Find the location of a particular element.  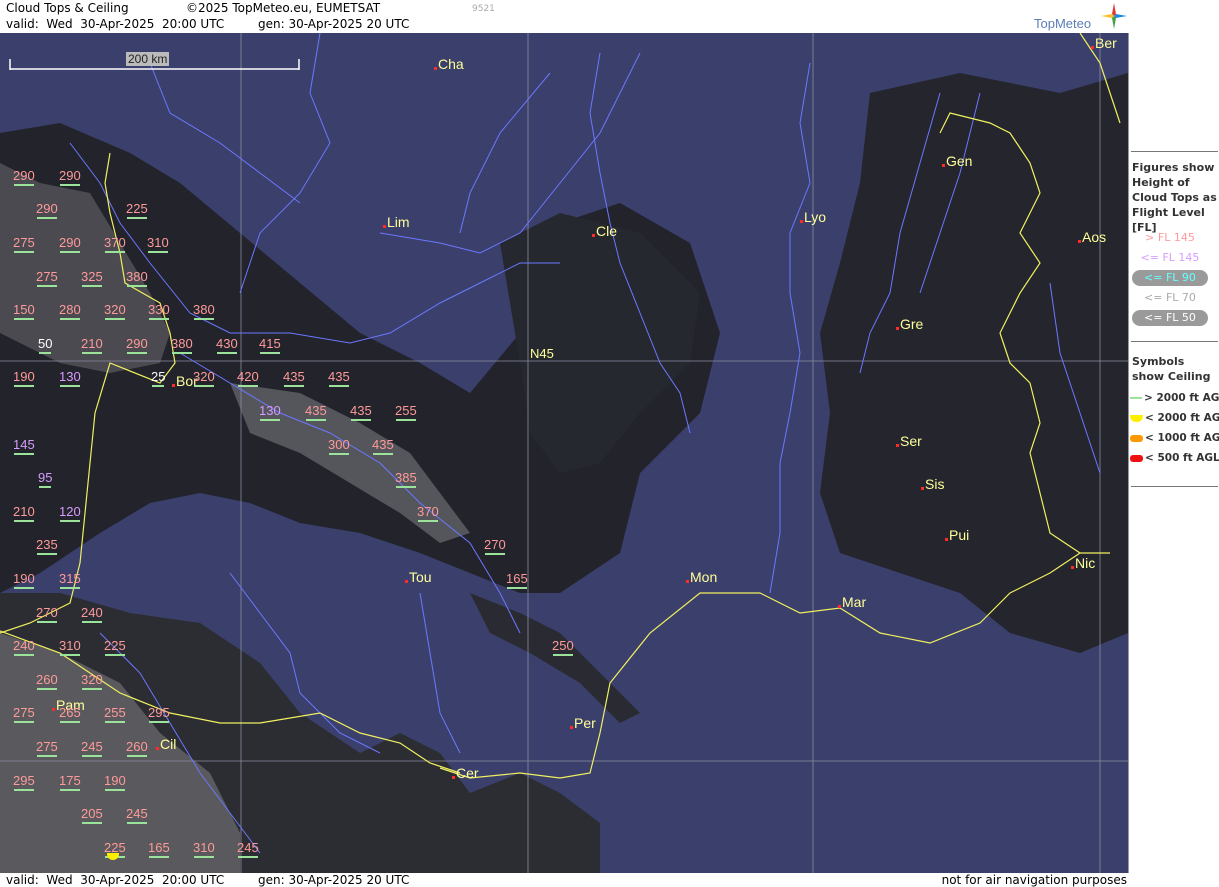

city-name: Lim is located at coordinates (398, 222).